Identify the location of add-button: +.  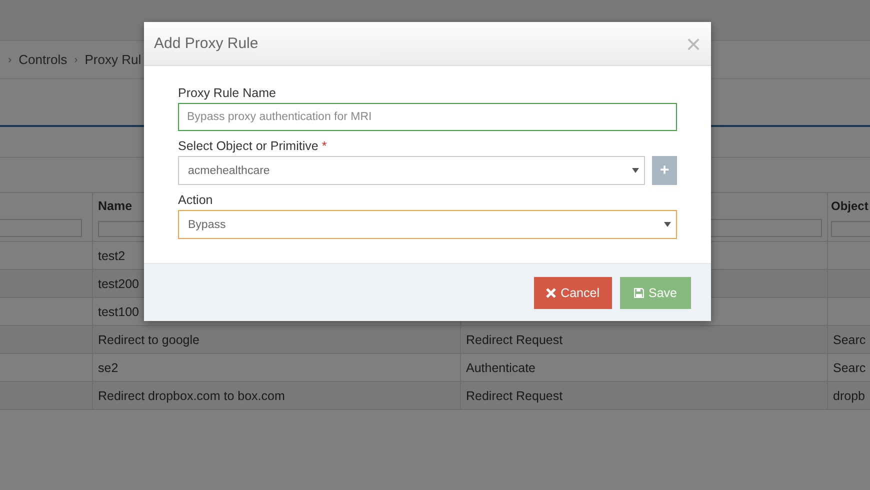
(664, 170).